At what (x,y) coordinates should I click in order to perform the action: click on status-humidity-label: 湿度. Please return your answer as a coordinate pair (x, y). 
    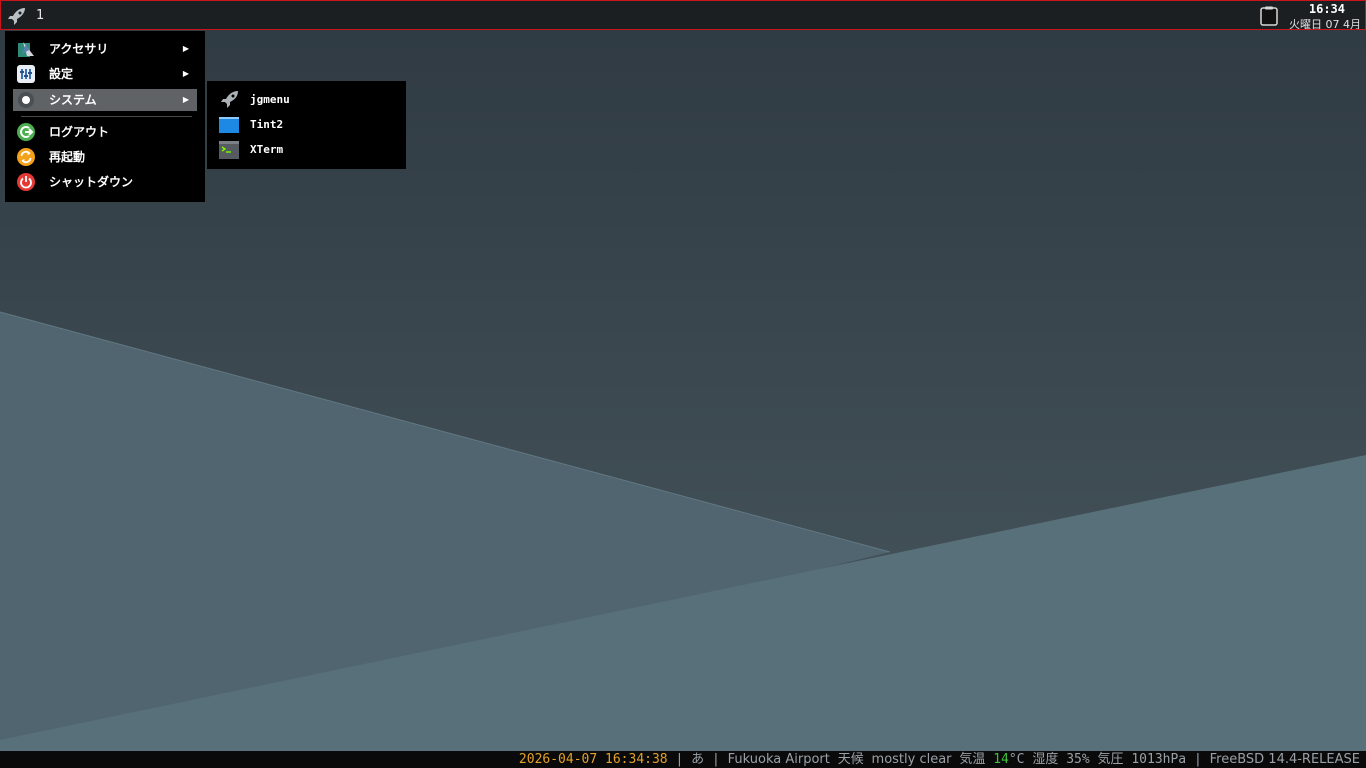
    Looking at the image, I should click on (1045, 759).